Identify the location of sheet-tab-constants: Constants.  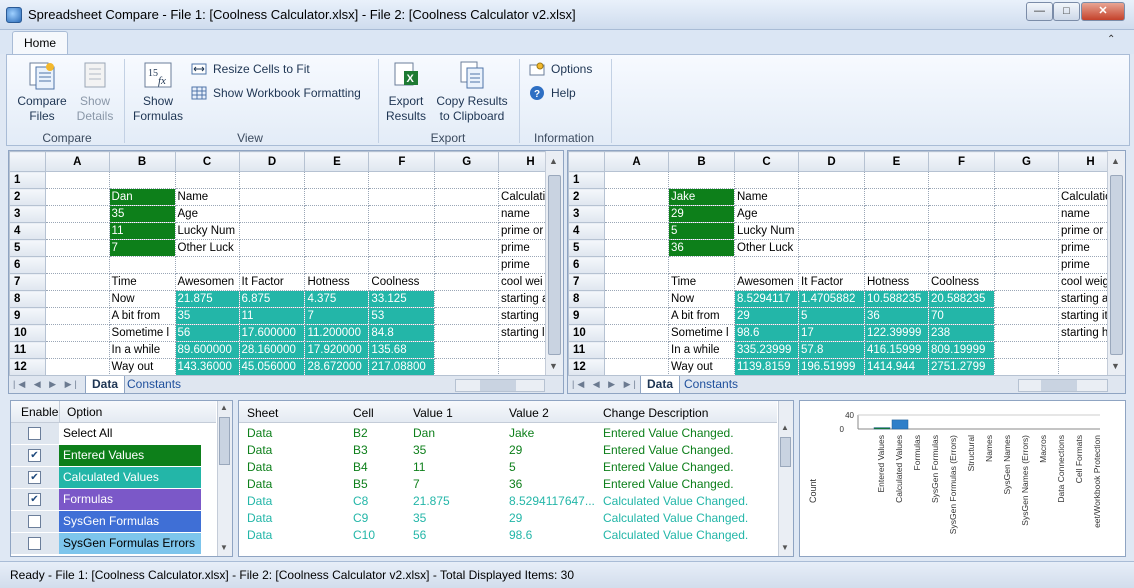
(154, 384).